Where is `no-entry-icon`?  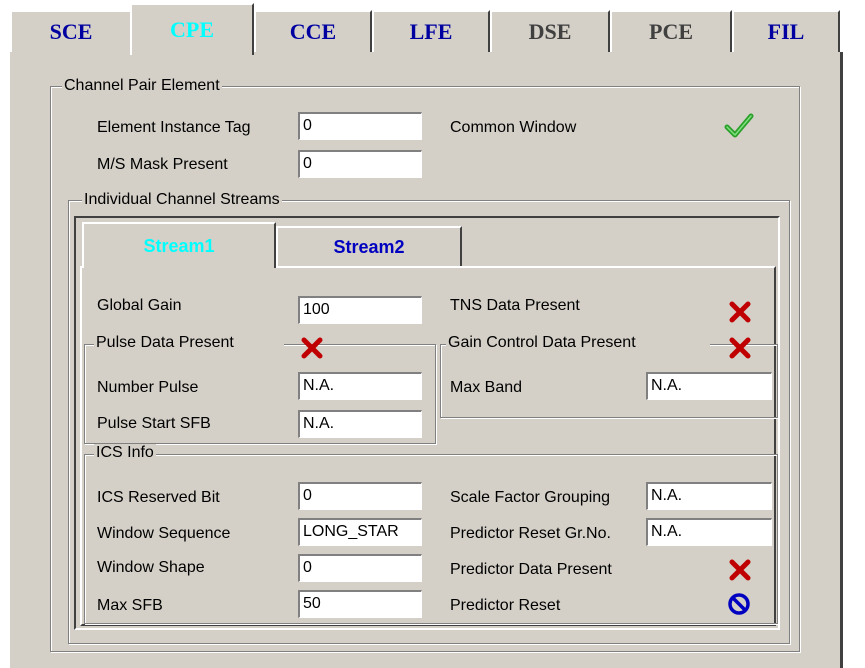
no-entry-icon is located at coordinates (739, 604).